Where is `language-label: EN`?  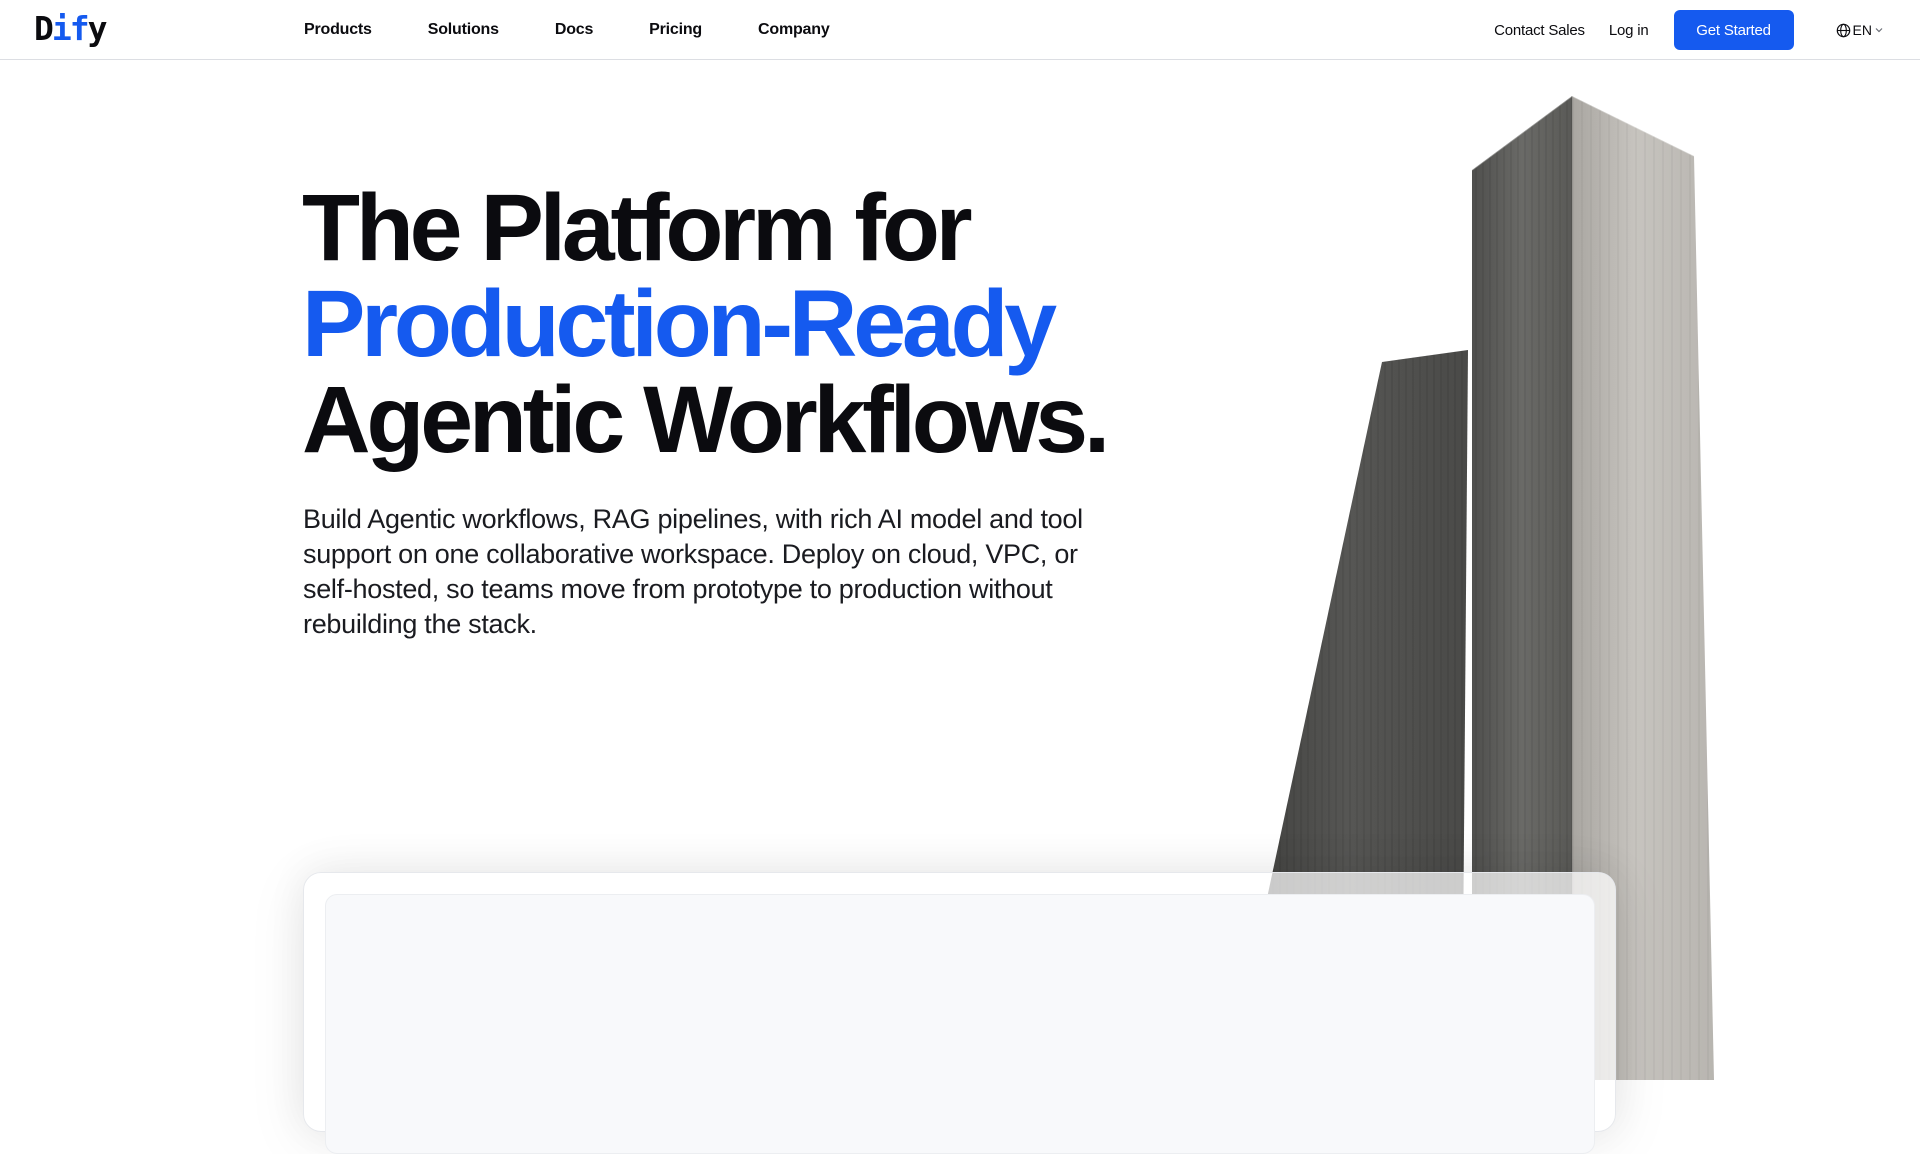 language-label: EN is located at coordinates (1862, 30).